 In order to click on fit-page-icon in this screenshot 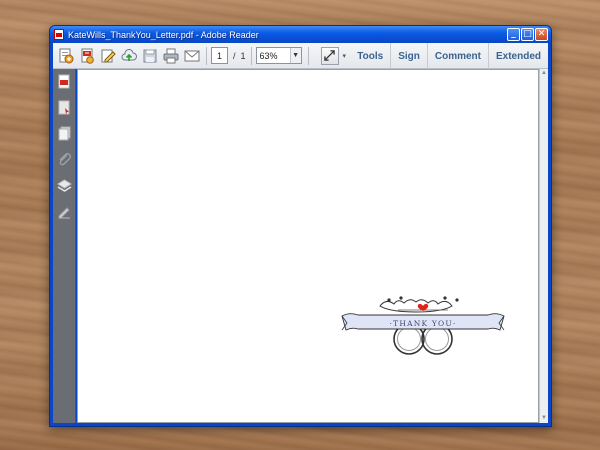, I will do `click(329, 55)`.